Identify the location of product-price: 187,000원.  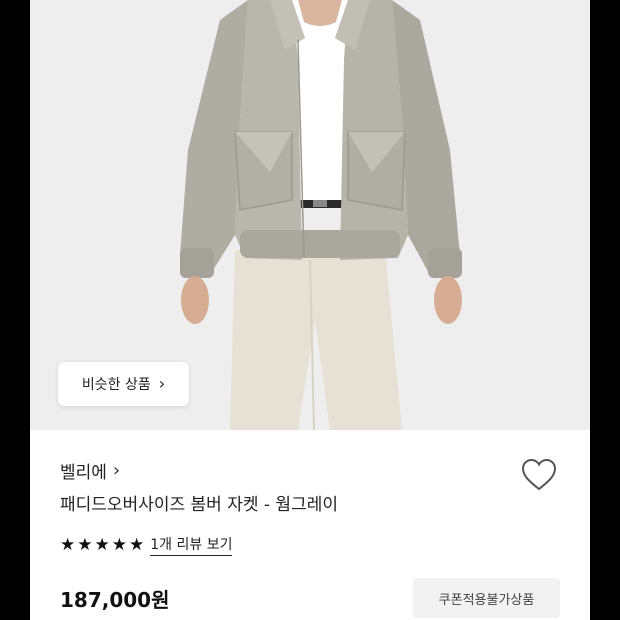
(115, 600).